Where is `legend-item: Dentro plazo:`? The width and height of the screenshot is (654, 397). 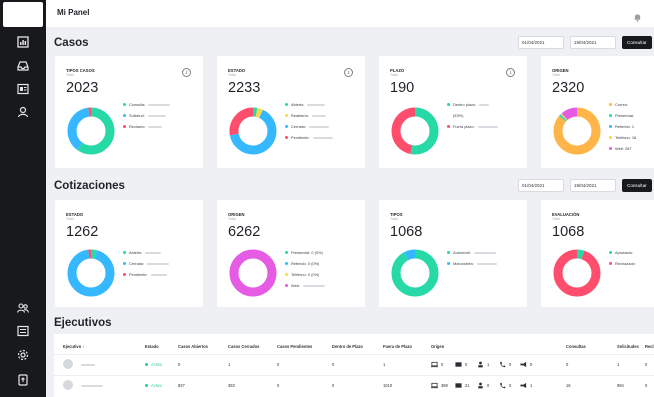 legend-item: Dentro plazo: is located at coordinates (472, 104).